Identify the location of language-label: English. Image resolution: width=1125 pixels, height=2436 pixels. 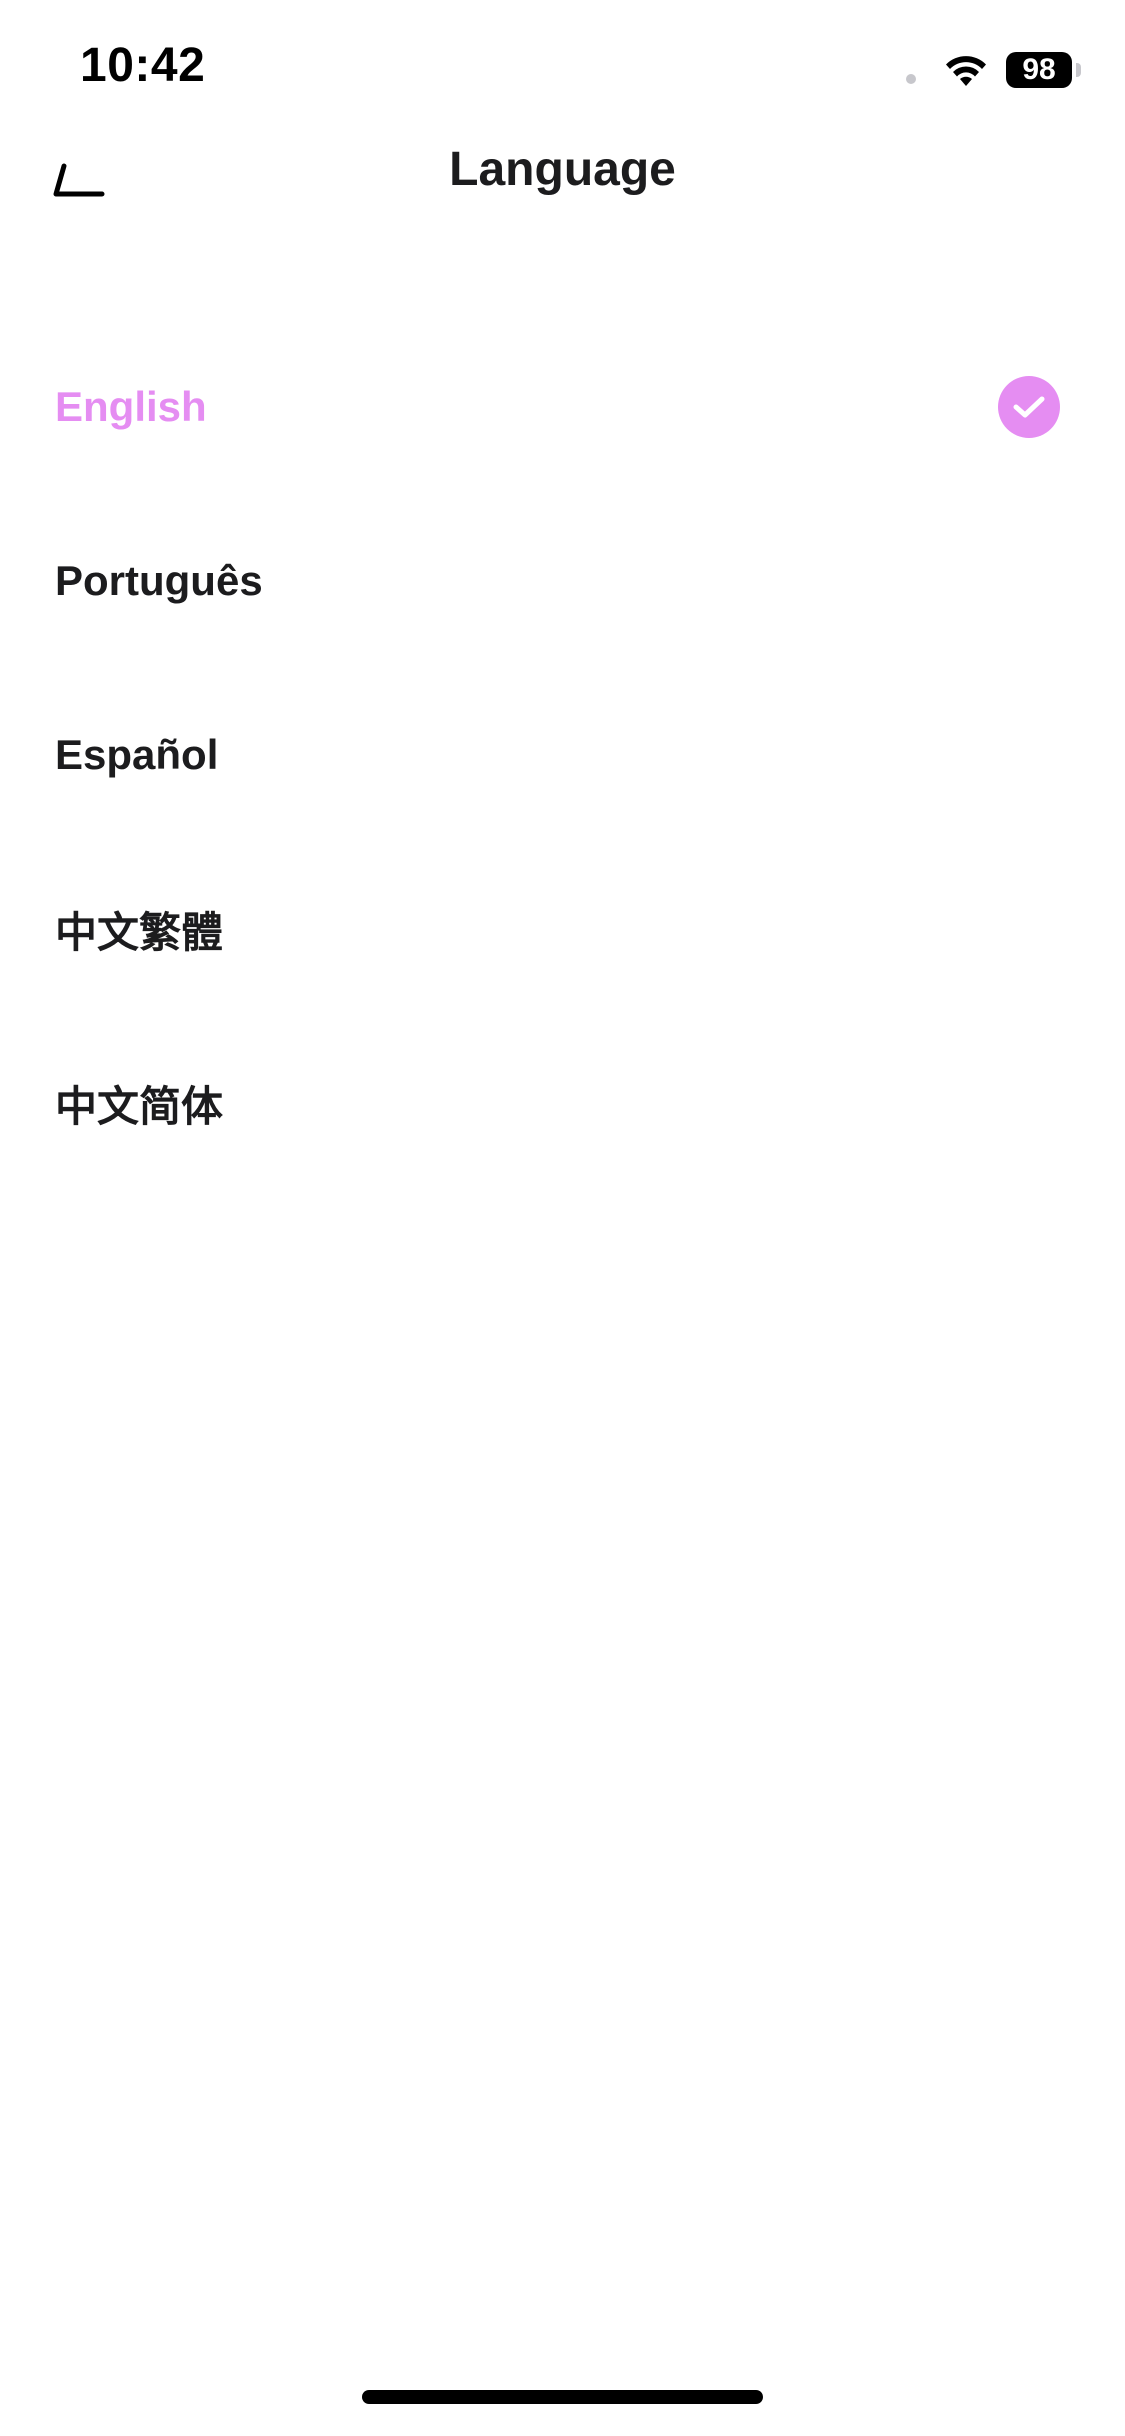
(131, 406).